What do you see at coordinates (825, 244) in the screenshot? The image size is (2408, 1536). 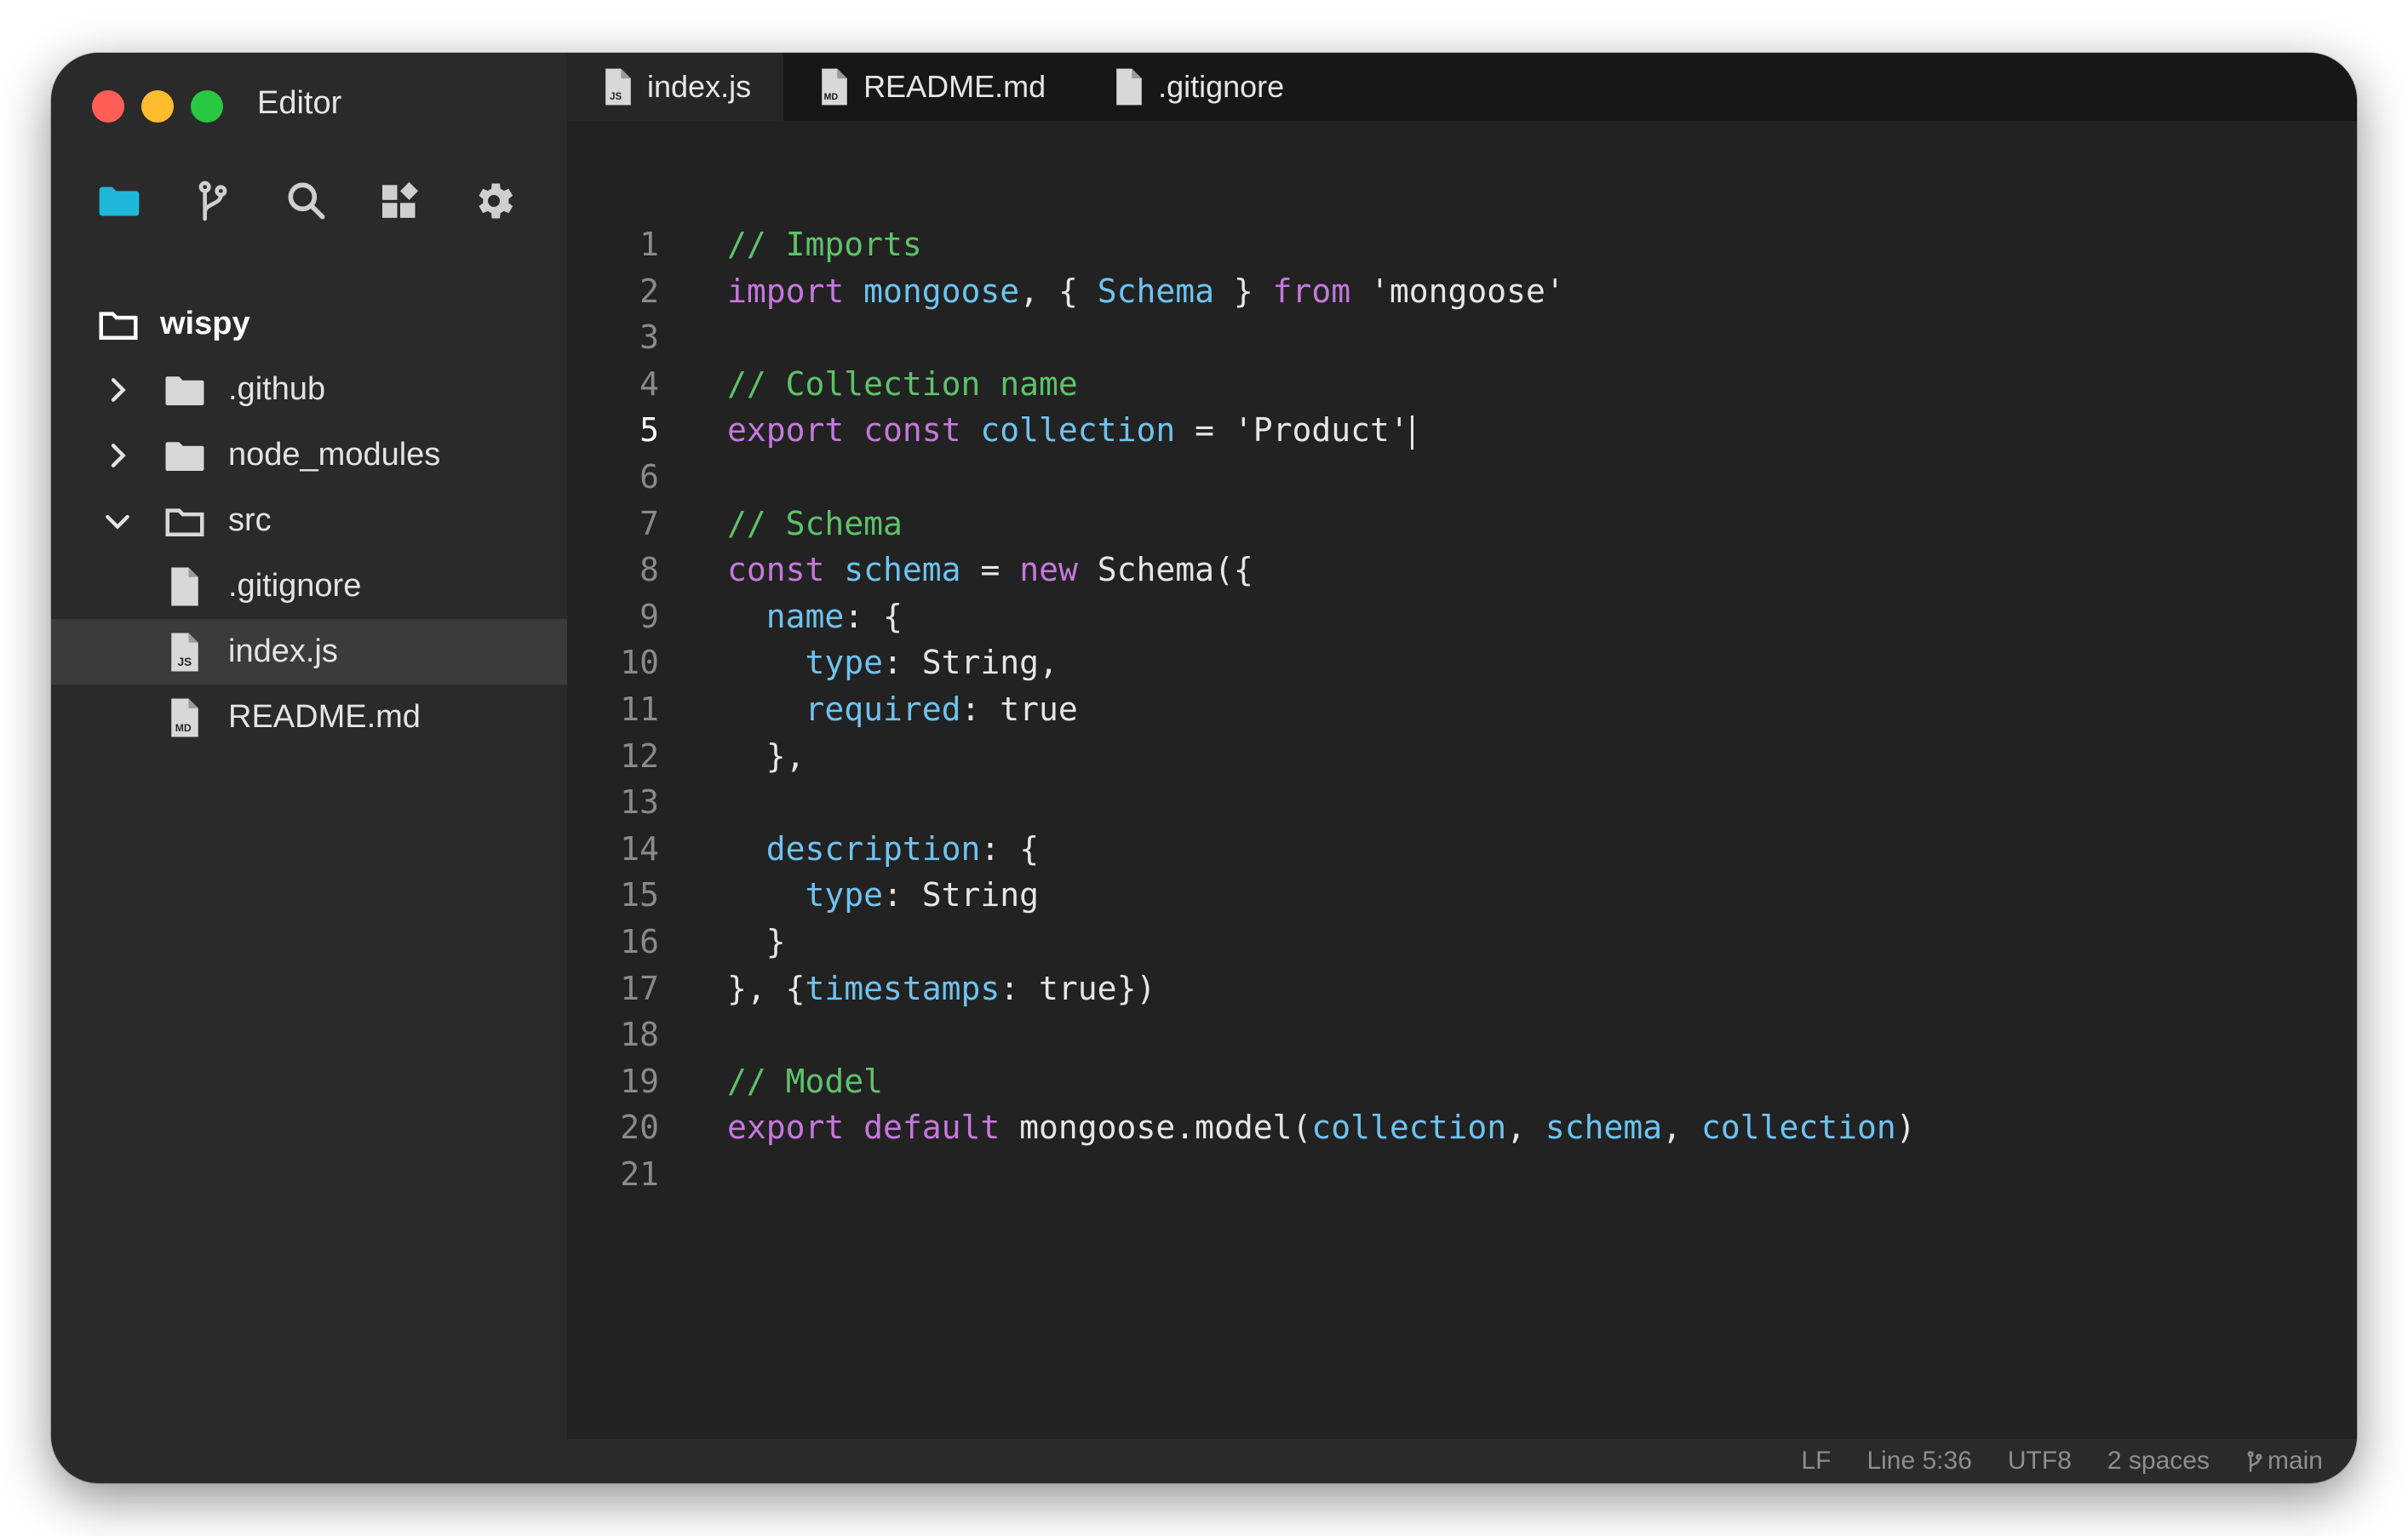 I see `line-text: // Imports` at bounding box center [825, 244].